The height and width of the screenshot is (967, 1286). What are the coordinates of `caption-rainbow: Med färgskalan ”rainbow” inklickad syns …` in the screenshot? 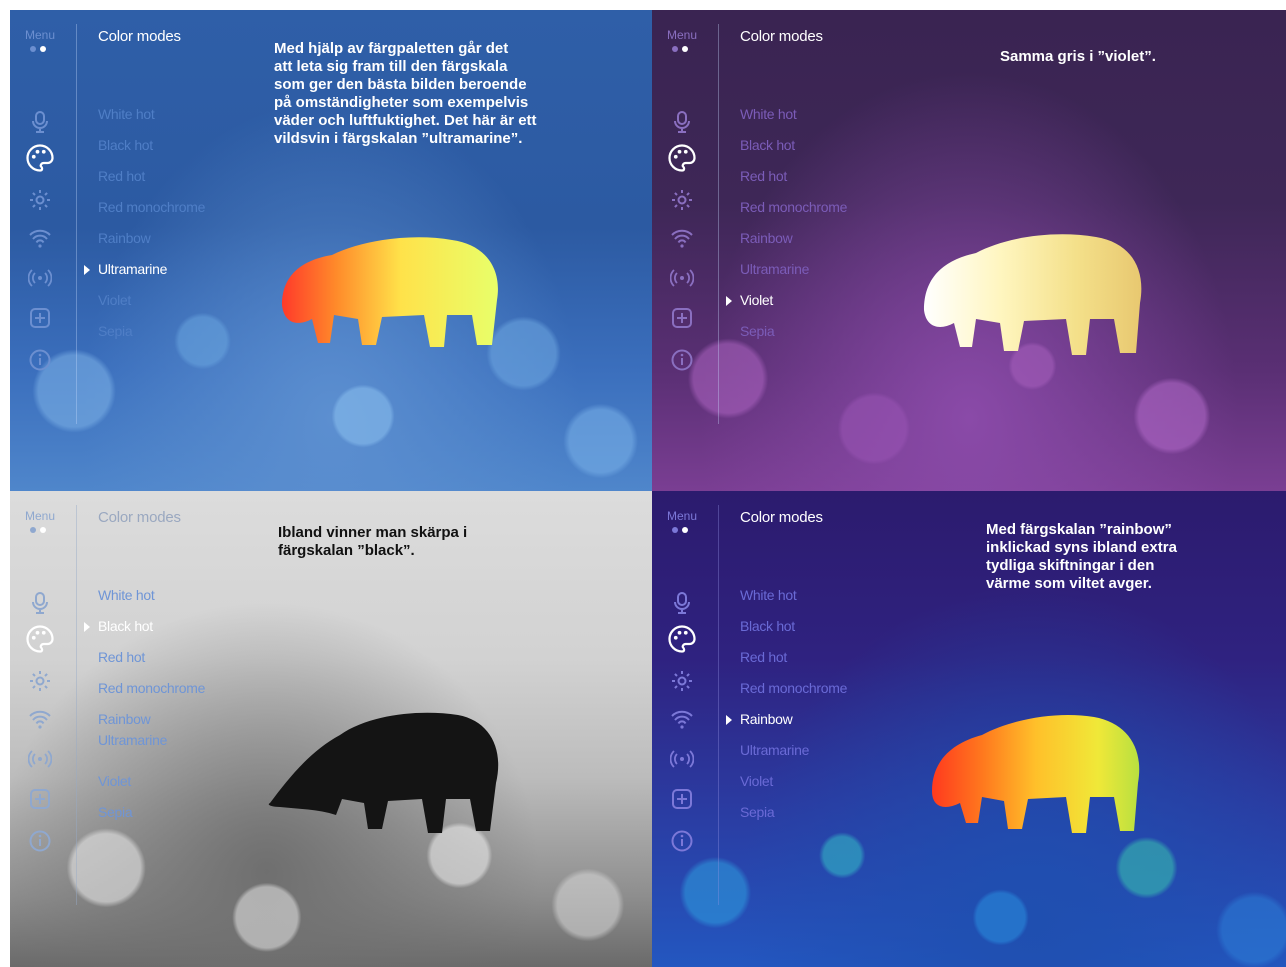 It's located at (1081, 556).